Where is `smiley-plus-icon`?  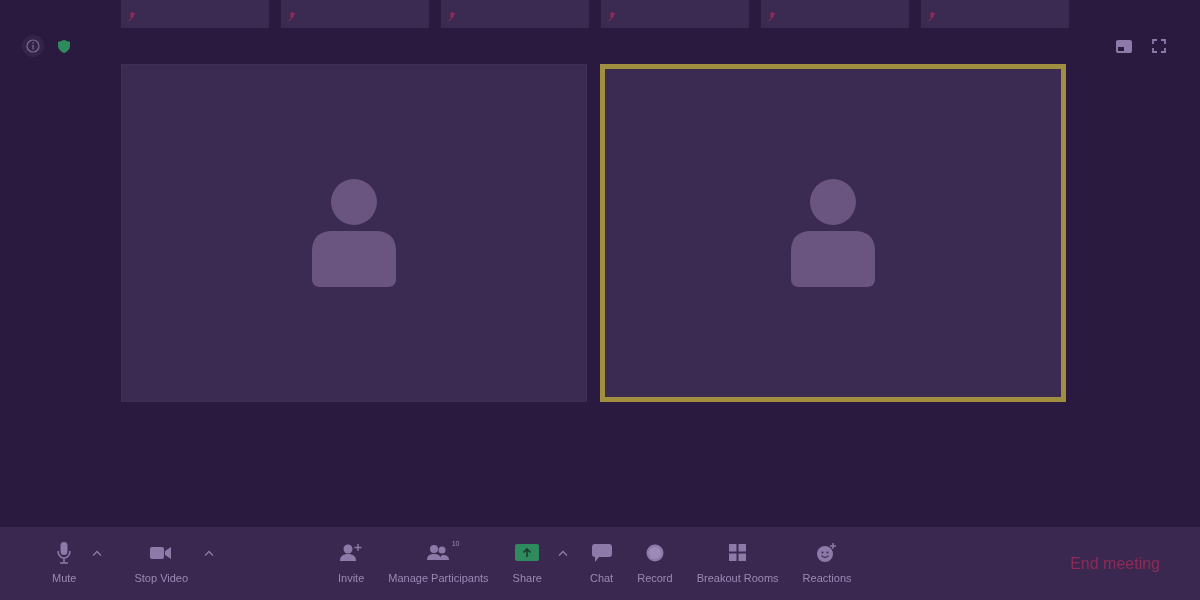 smiley-plus-icon is located at coordinates (827, 553).